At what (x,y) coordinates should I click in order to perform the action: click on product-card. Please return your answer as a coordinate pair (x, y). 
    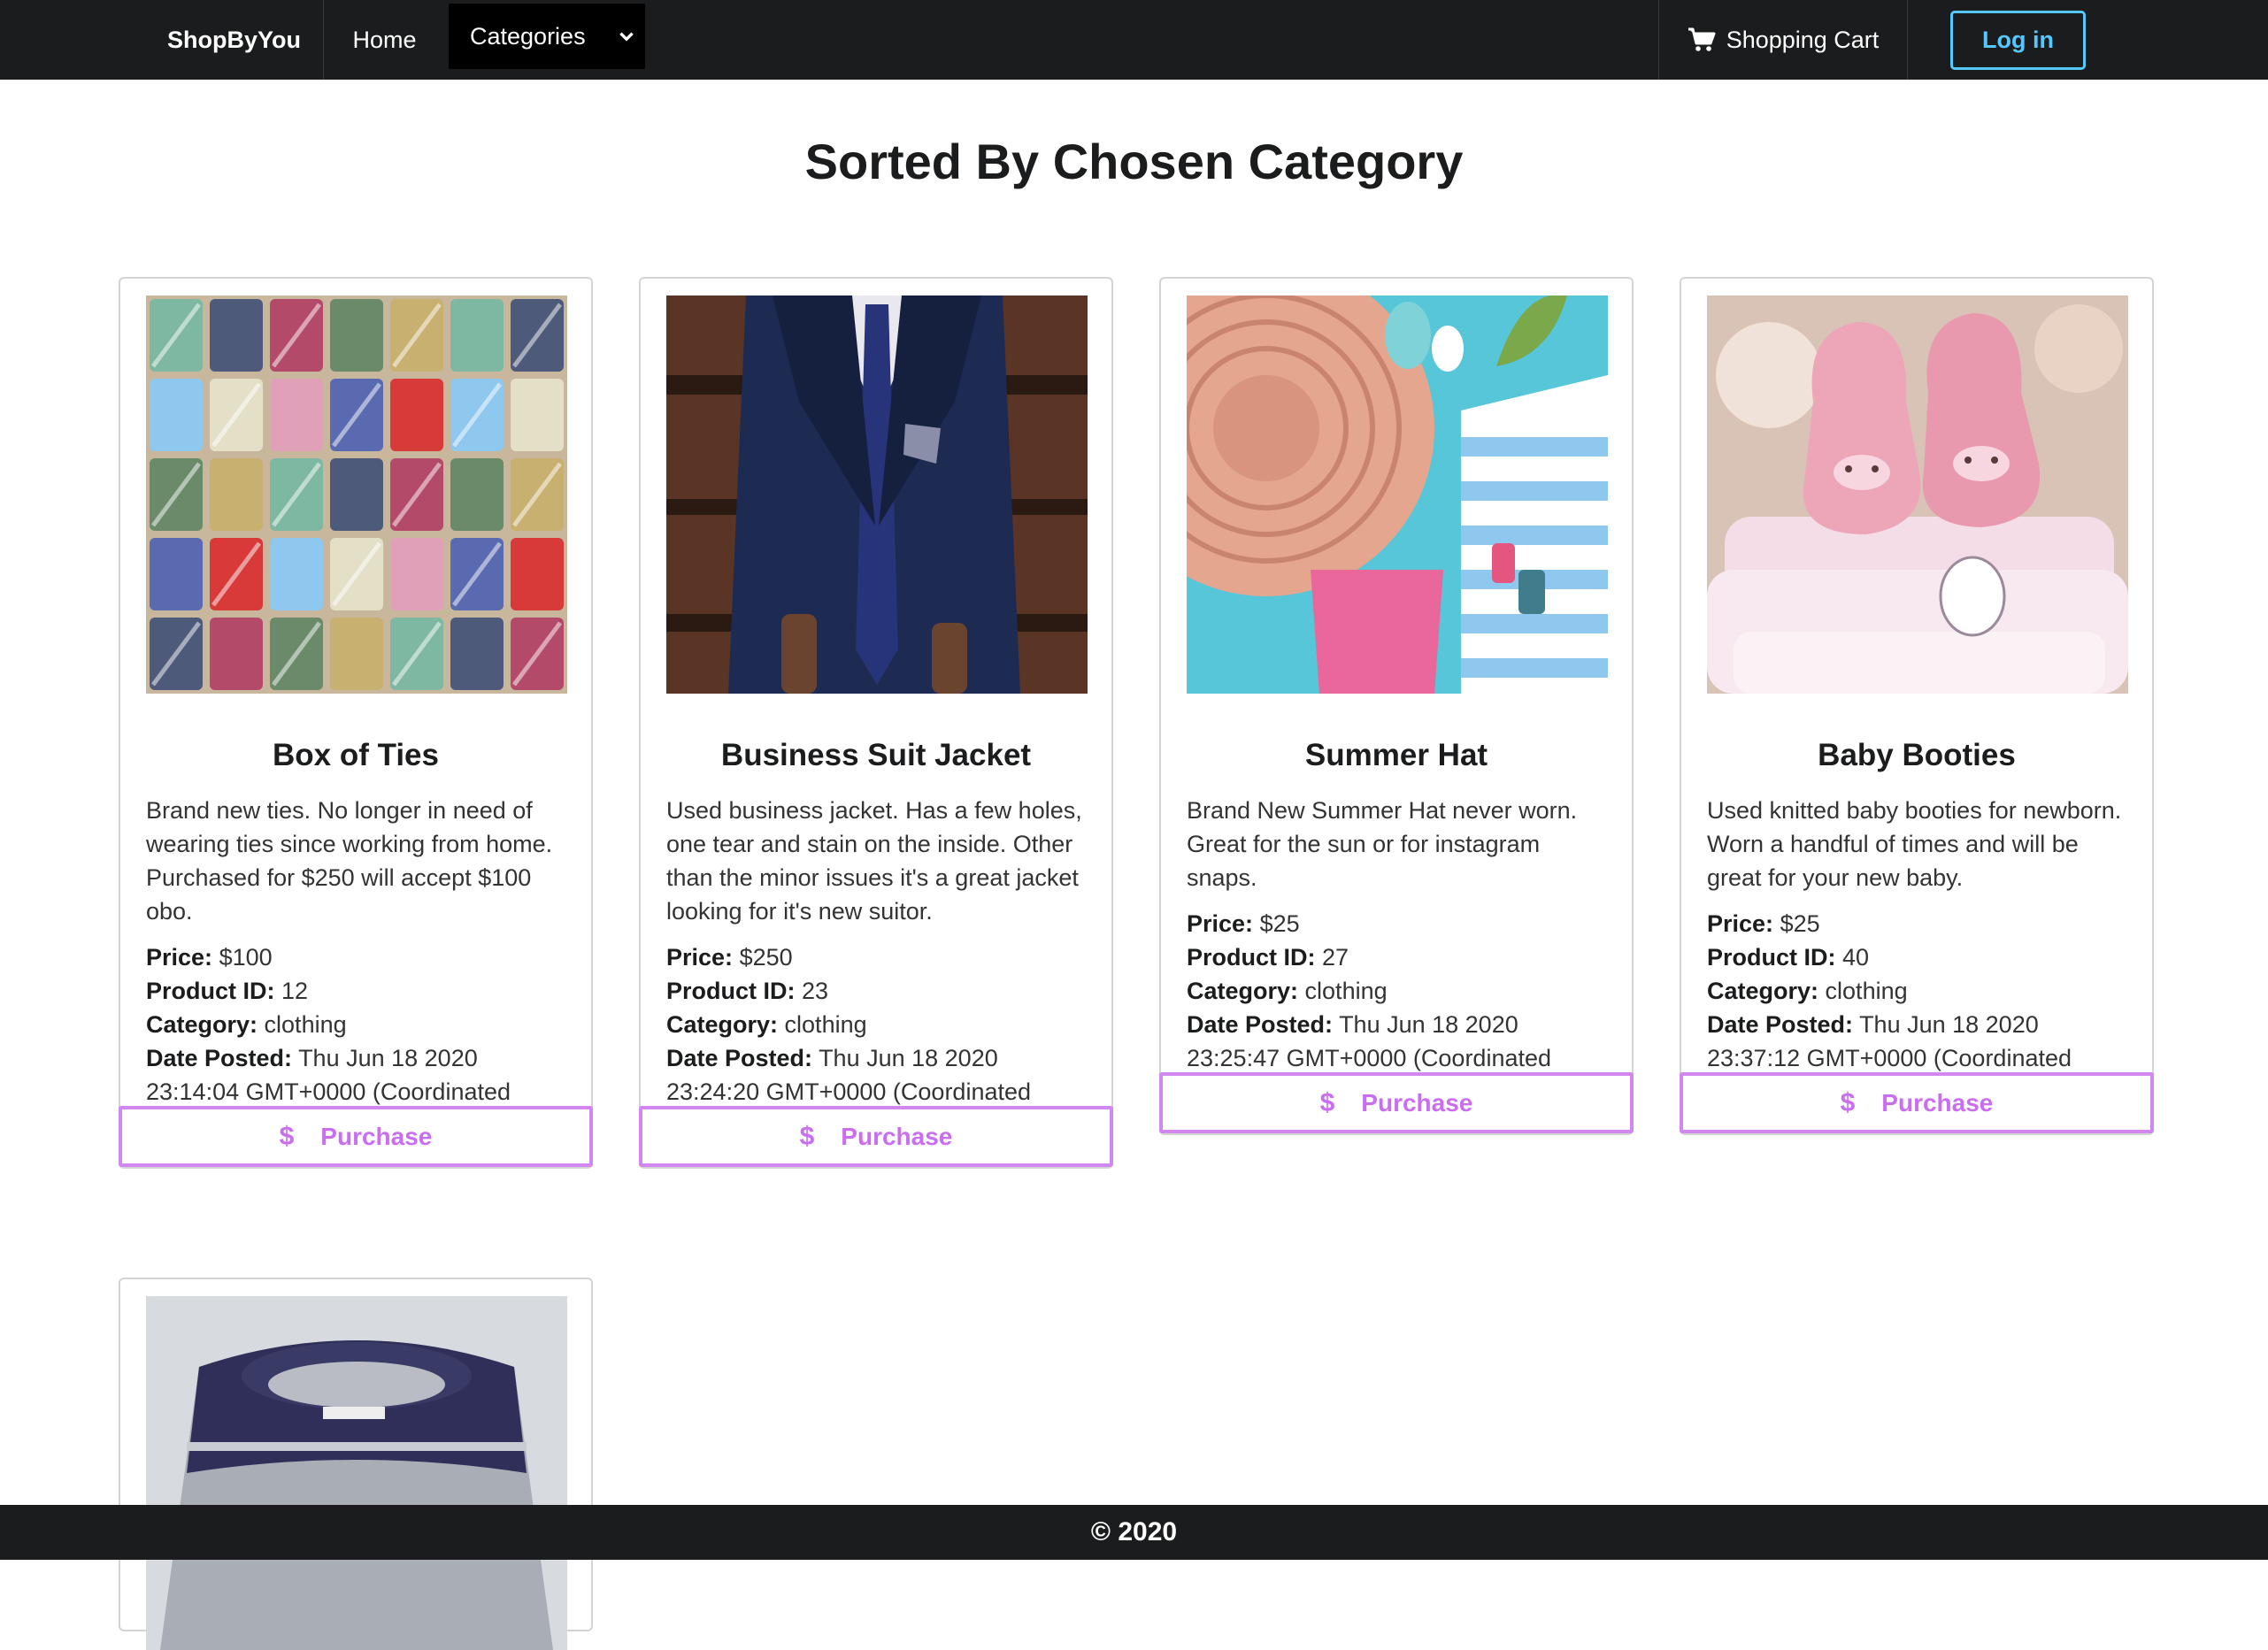
    Looking at the image, I should click on (356, 1464).